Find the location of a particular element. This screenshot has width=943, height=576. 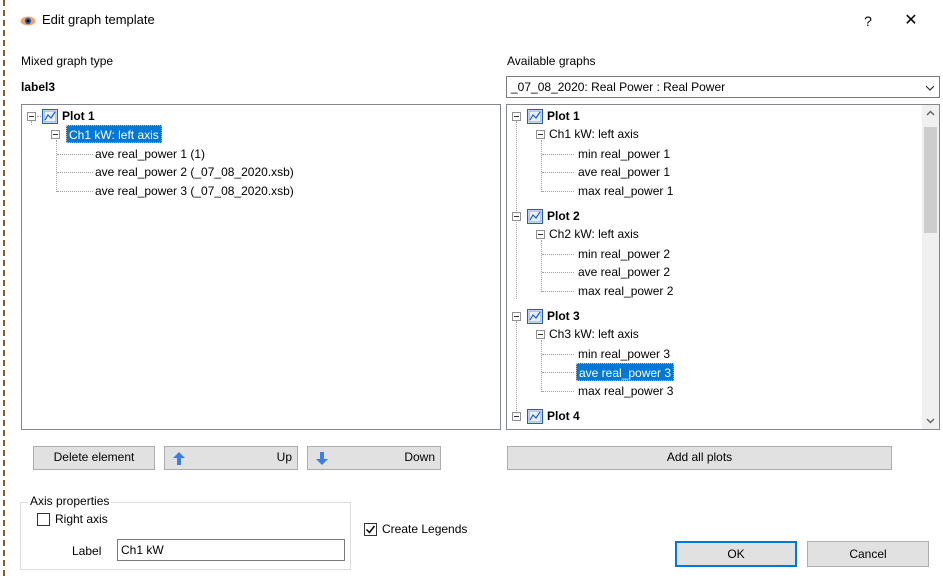

arrow-up-icon is located at coordinates (179, 458).